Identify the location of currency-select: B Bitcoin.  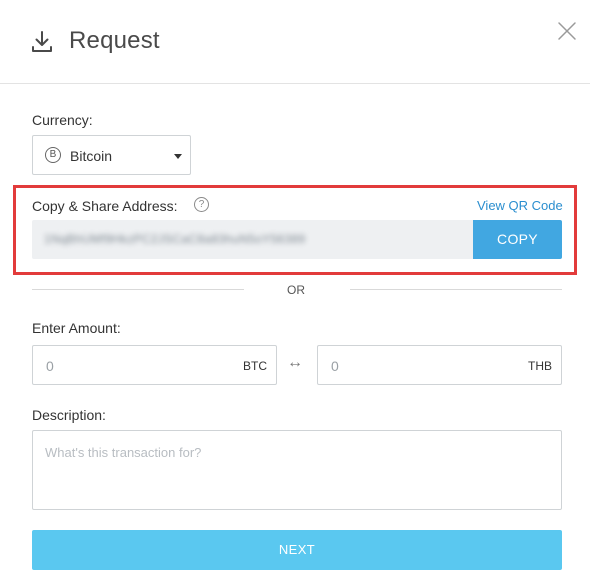
(111, 155).